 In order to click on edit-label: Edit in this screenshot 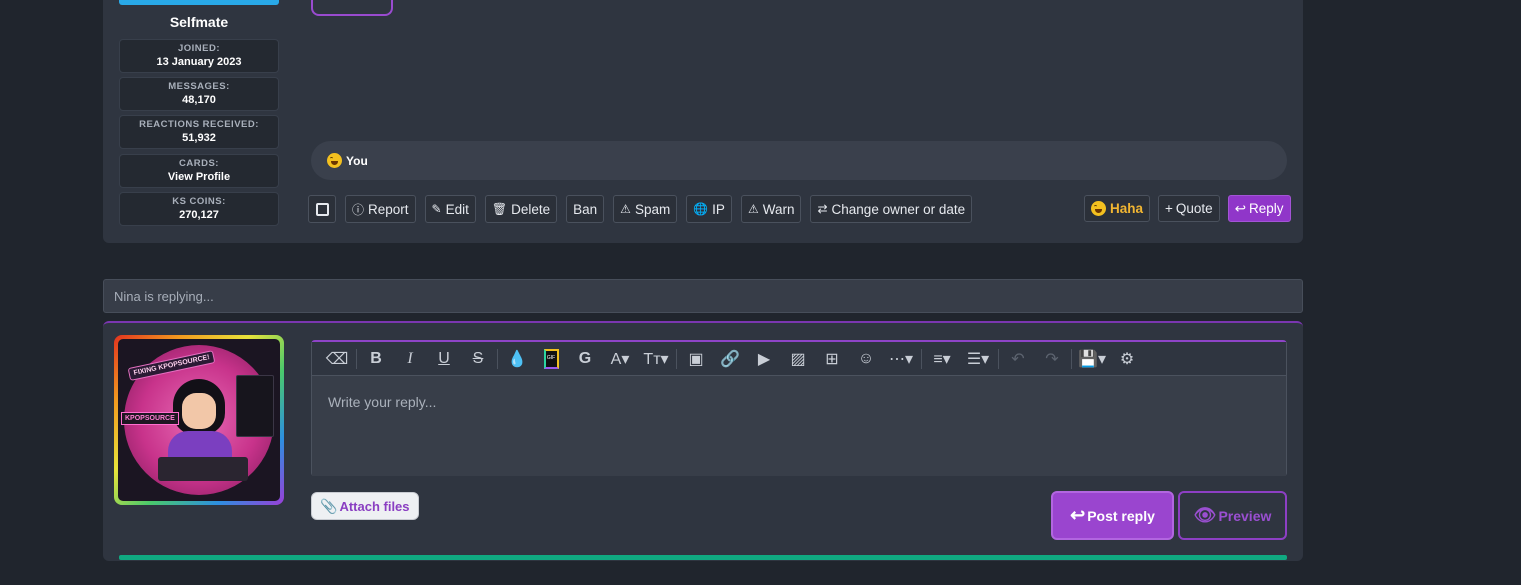, I will do `click(457, 209)`.